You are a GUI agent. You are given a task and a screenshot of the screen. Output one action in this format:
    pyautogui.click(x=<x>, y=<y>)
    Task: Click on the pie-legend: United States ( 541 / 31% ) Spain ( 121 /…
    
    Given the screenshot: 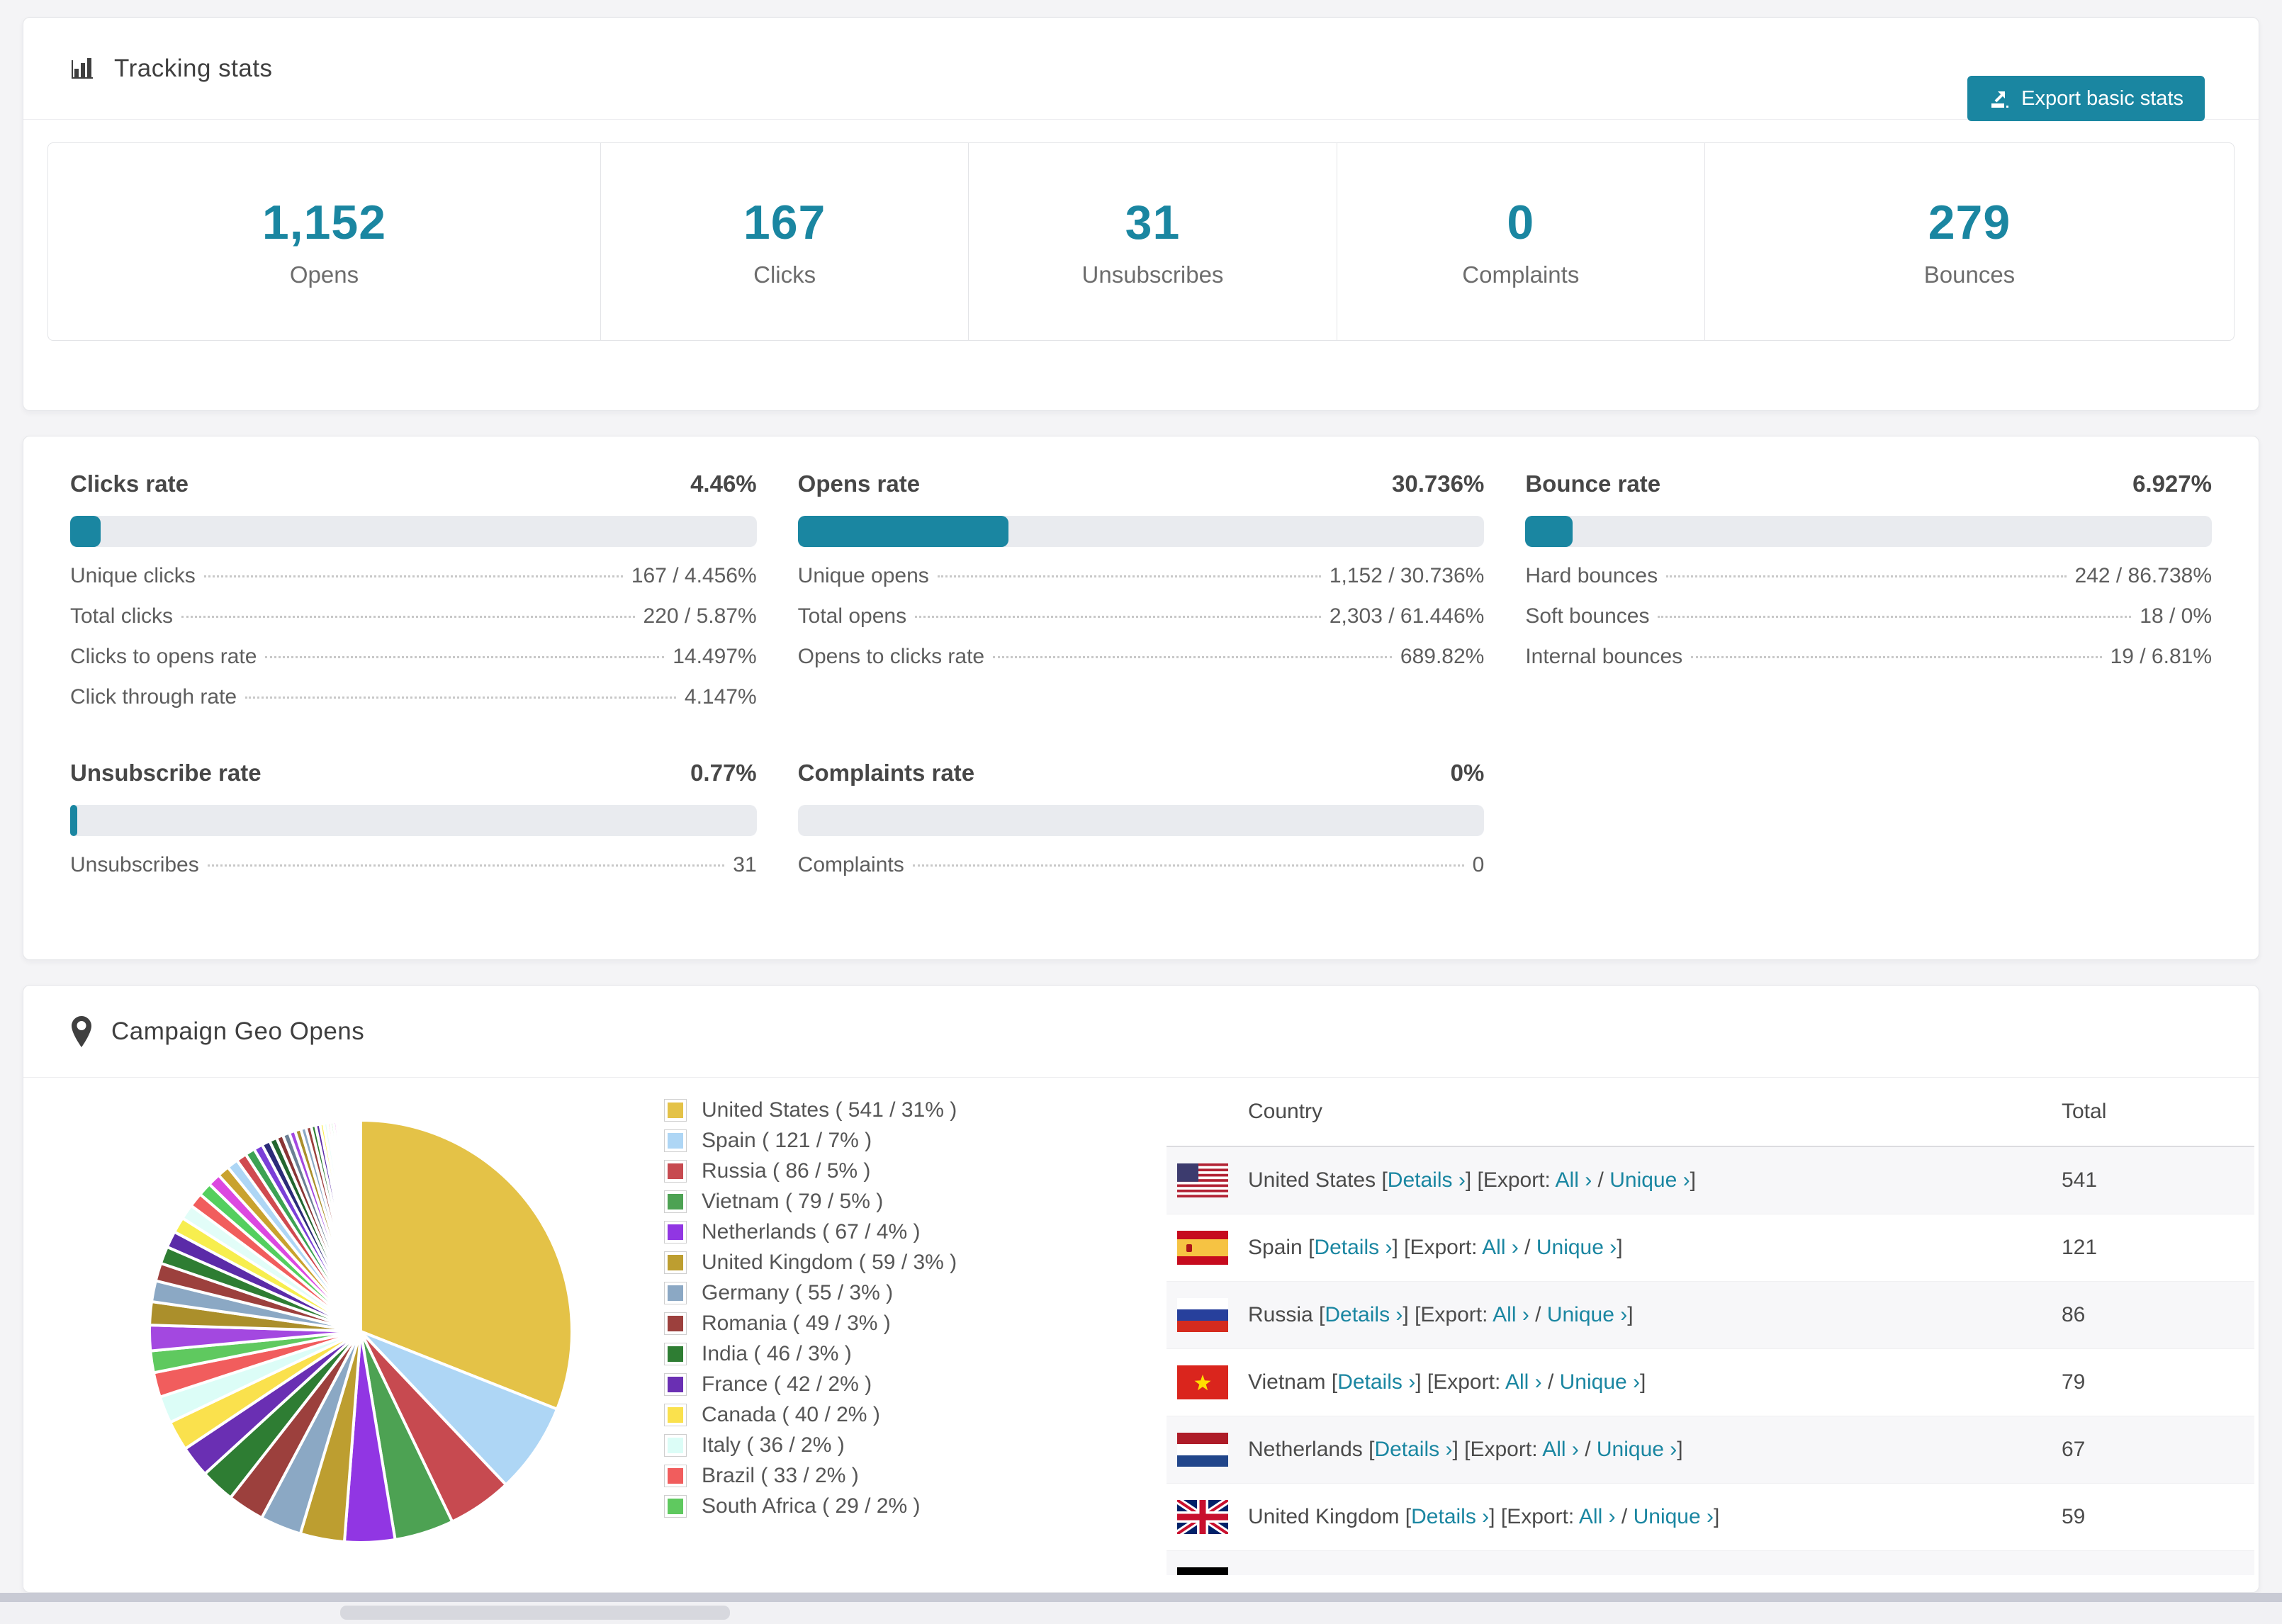 What is the action you would take?
    pyautogui.click(x=811, y=1308)
    